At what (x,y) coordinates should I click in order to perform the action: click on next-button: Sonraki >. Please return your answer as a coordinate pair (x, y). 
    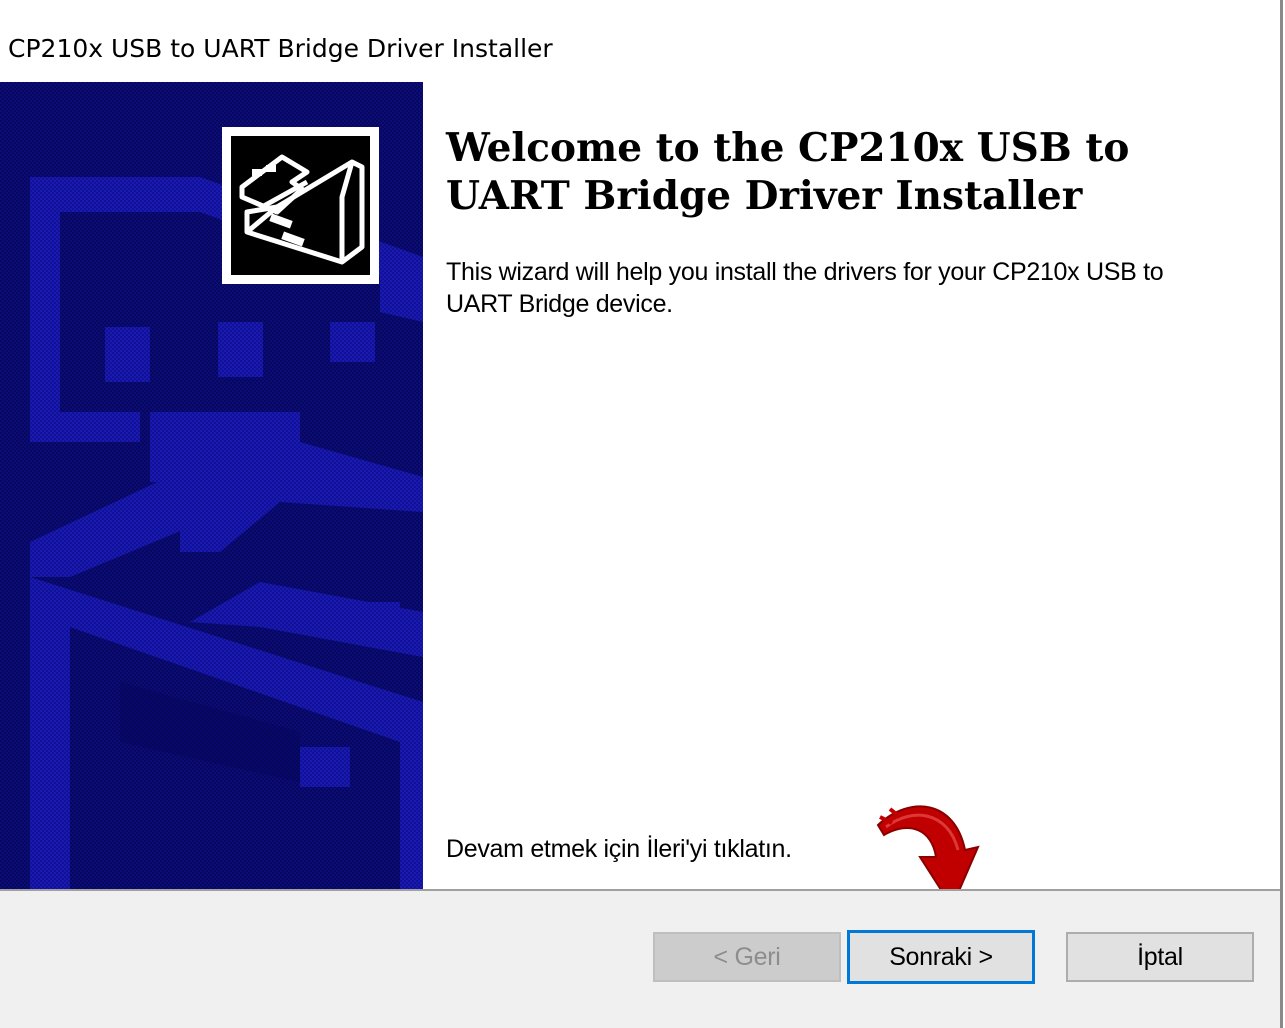
    Looking at the image, I should click on (941, 957).